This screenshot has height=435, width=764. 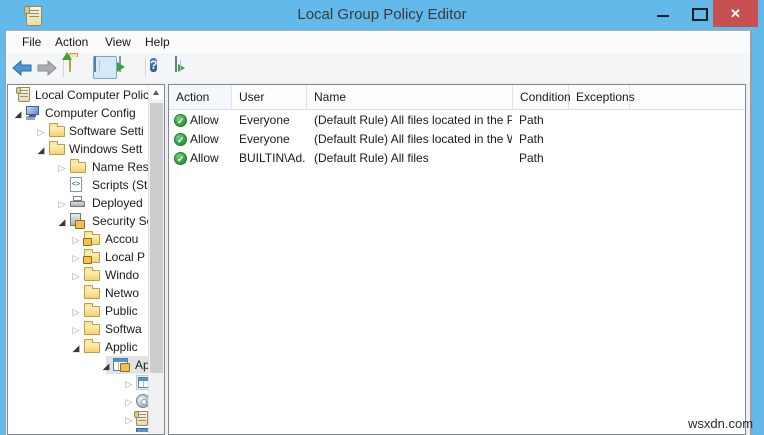 What do you see at coordinates (378, 42) in the screenshot?
I see `menu-bar: File Action View Help` at bounding box center [378, 42].